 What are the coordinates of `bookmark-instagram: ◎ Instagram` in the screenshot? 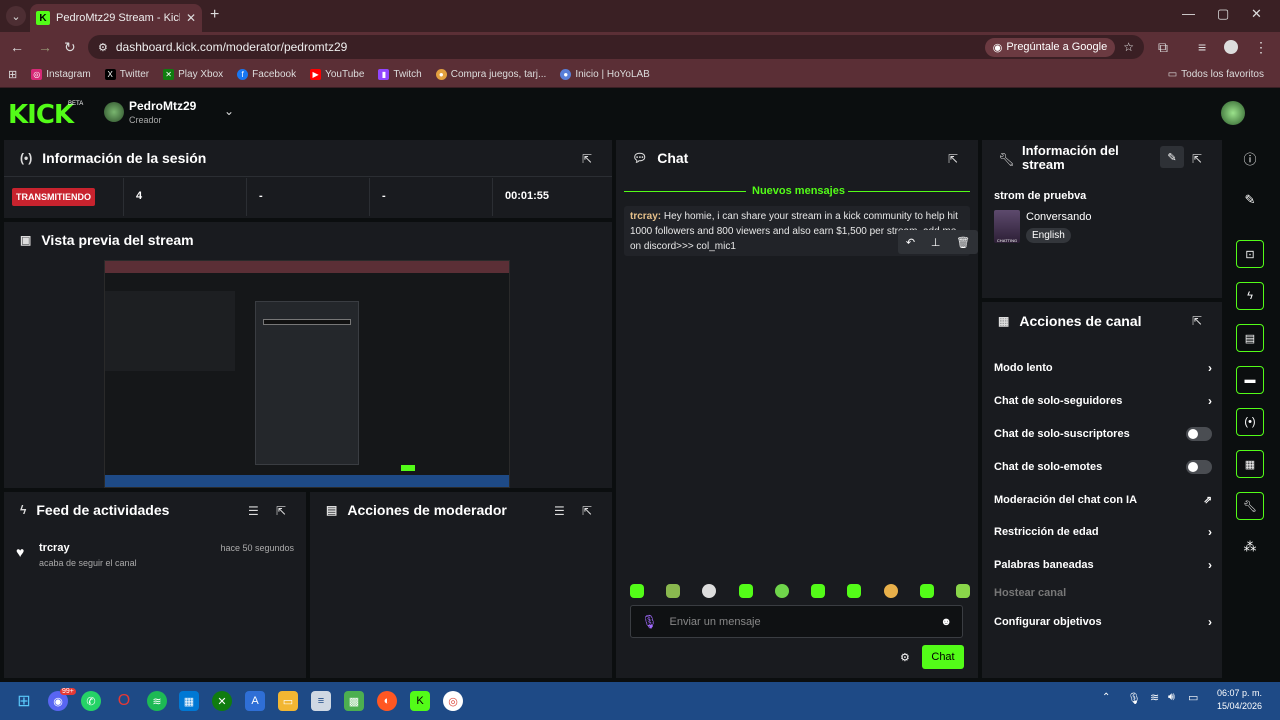 It's located at (61, 74).